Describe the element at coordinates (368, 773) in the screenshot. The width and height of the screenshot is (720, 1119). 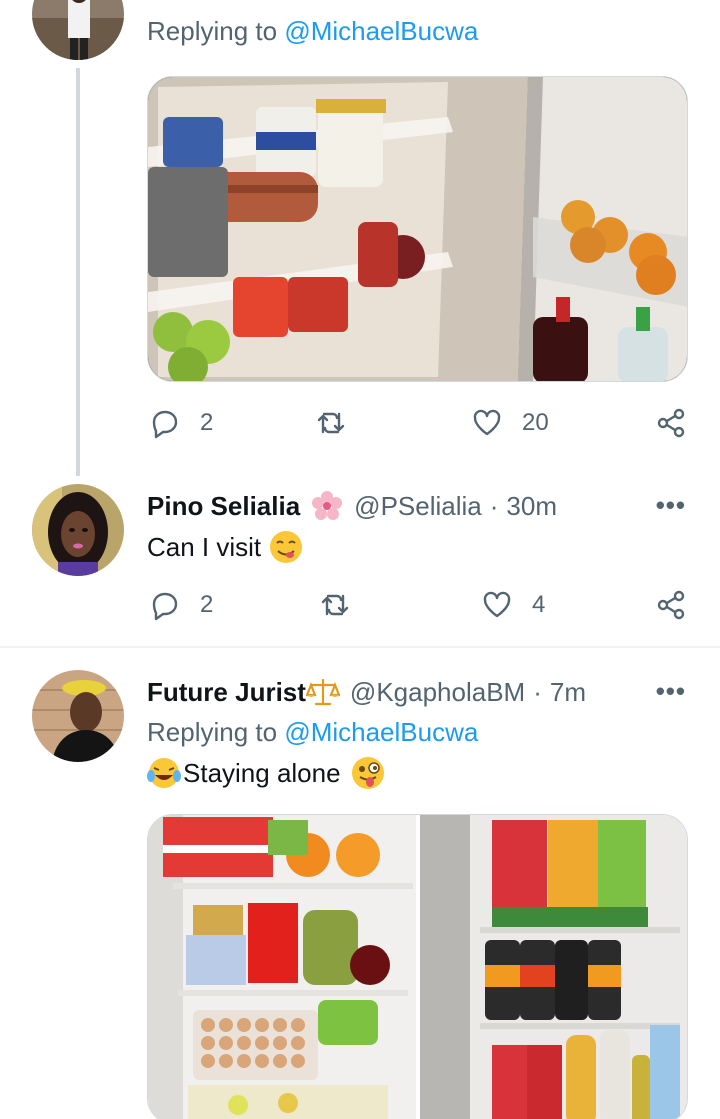
I see `winking-tongue-emoji` at that location.